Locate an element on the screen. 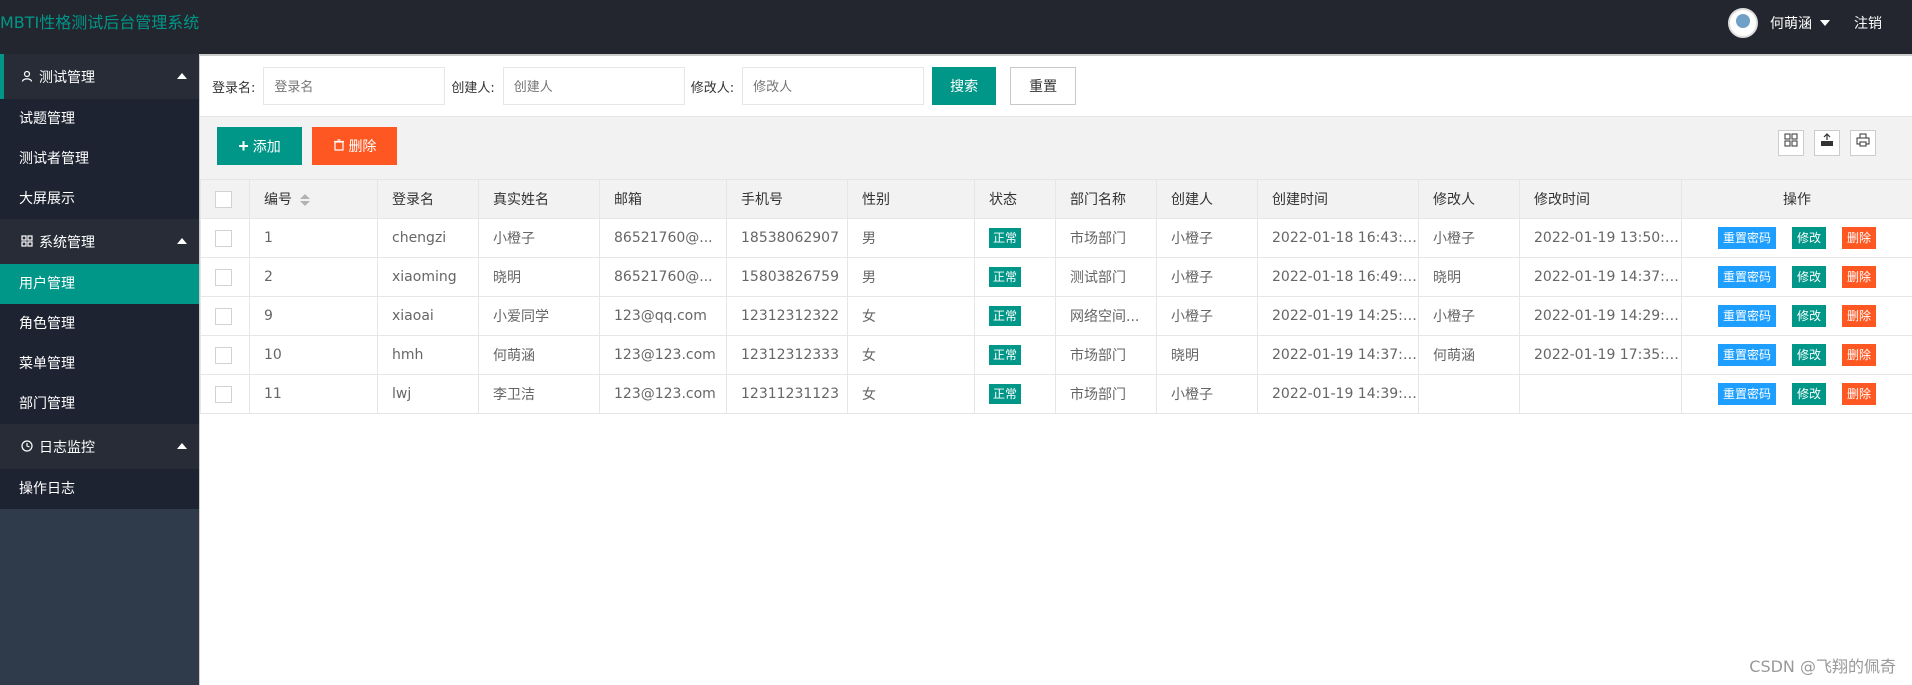 This screenshot has height=685, width=1912. search-bar: 登录名: 创建人: 修改人: 搜索 重置 is located at coordinates (1056, 86).